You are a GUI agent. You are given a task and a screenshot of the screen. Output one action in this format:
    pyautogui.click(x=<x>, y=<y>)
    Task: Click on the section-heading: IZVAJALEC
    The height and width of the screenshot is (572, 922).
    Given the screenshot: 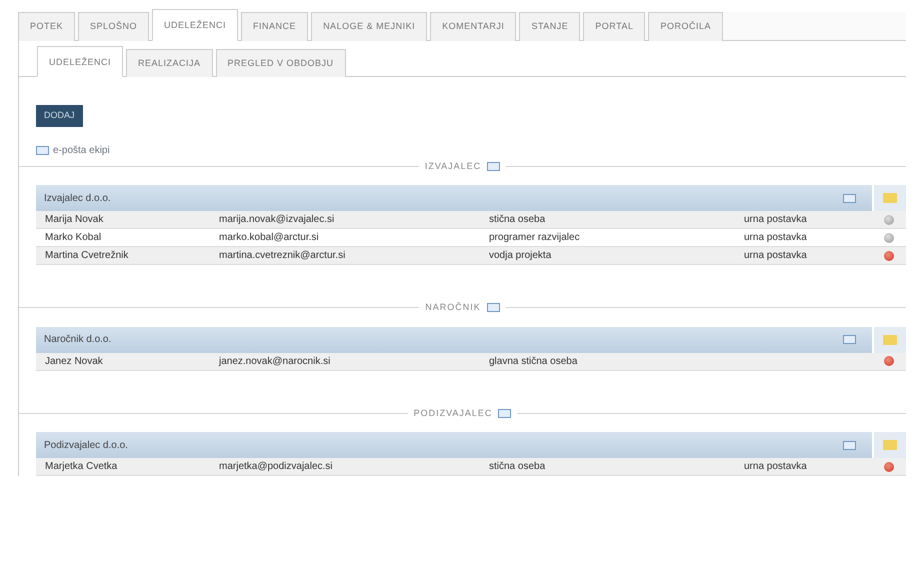 What is the action you would take?
    pyautogui.click(x=453, y=166)
    